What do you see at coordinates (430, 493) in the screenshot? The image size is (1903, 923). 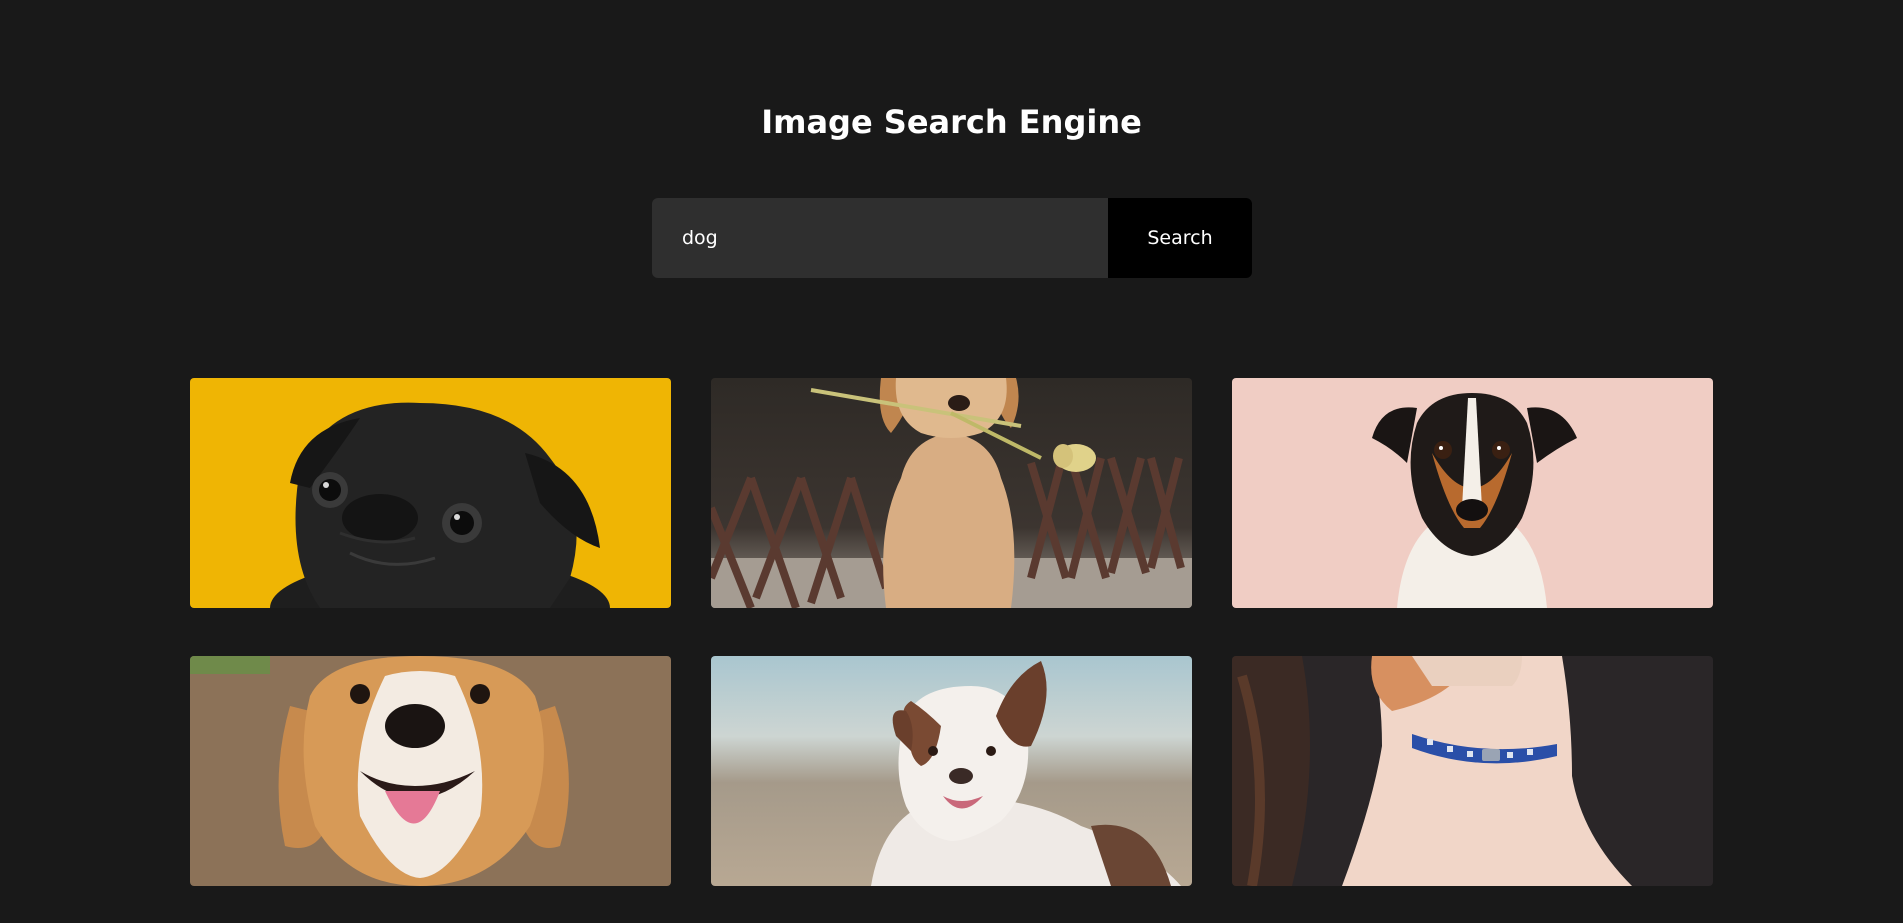 I see `result-image-black-pug` at bounding box center [430, 493].